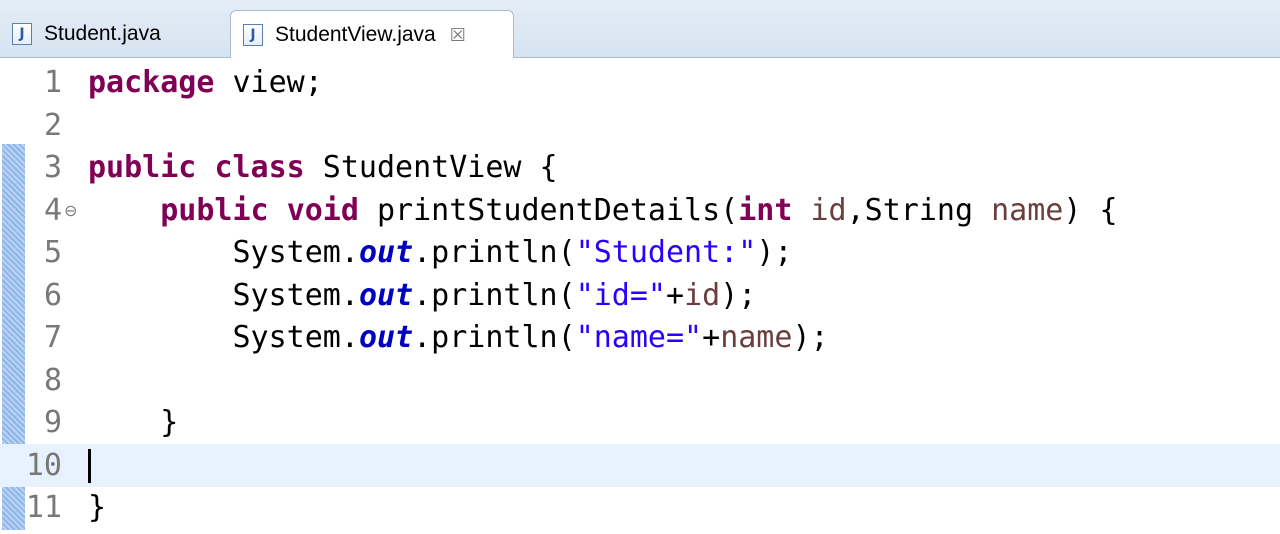 The width and height of the screenshot is (1280, 534). I want to click on code-token-kw: void, so click(322, 210).